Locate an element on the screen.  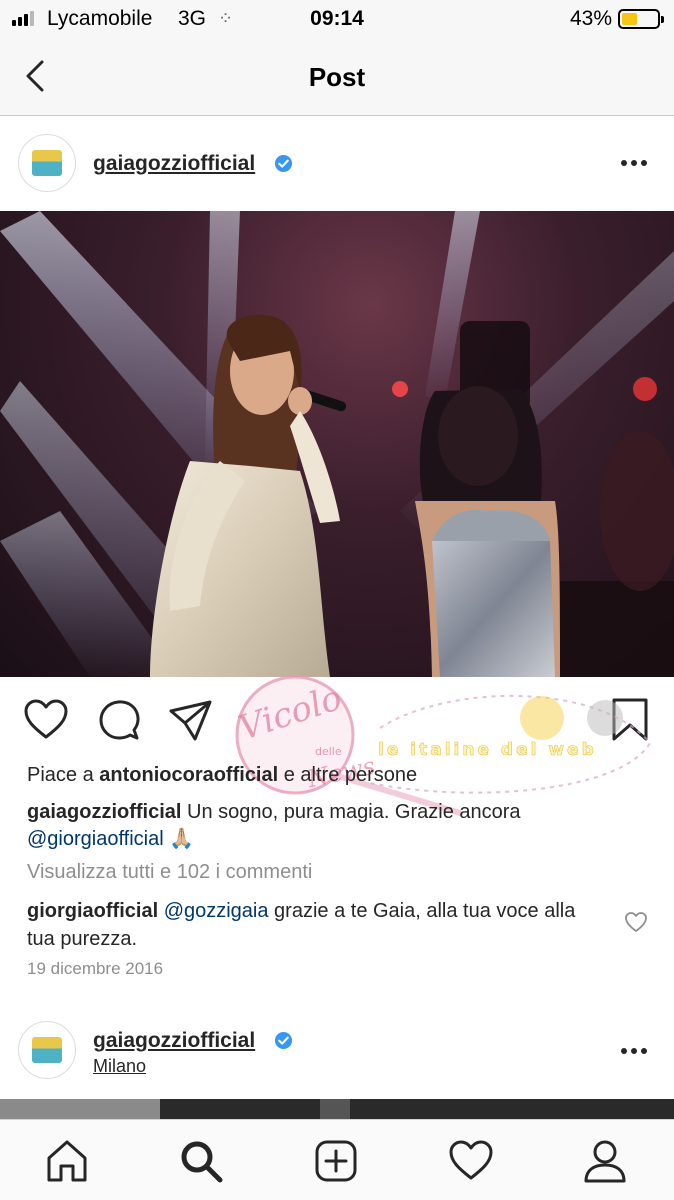
next-post-header: gaiagozziofficial Milano is located at coordinates (337, 1051).